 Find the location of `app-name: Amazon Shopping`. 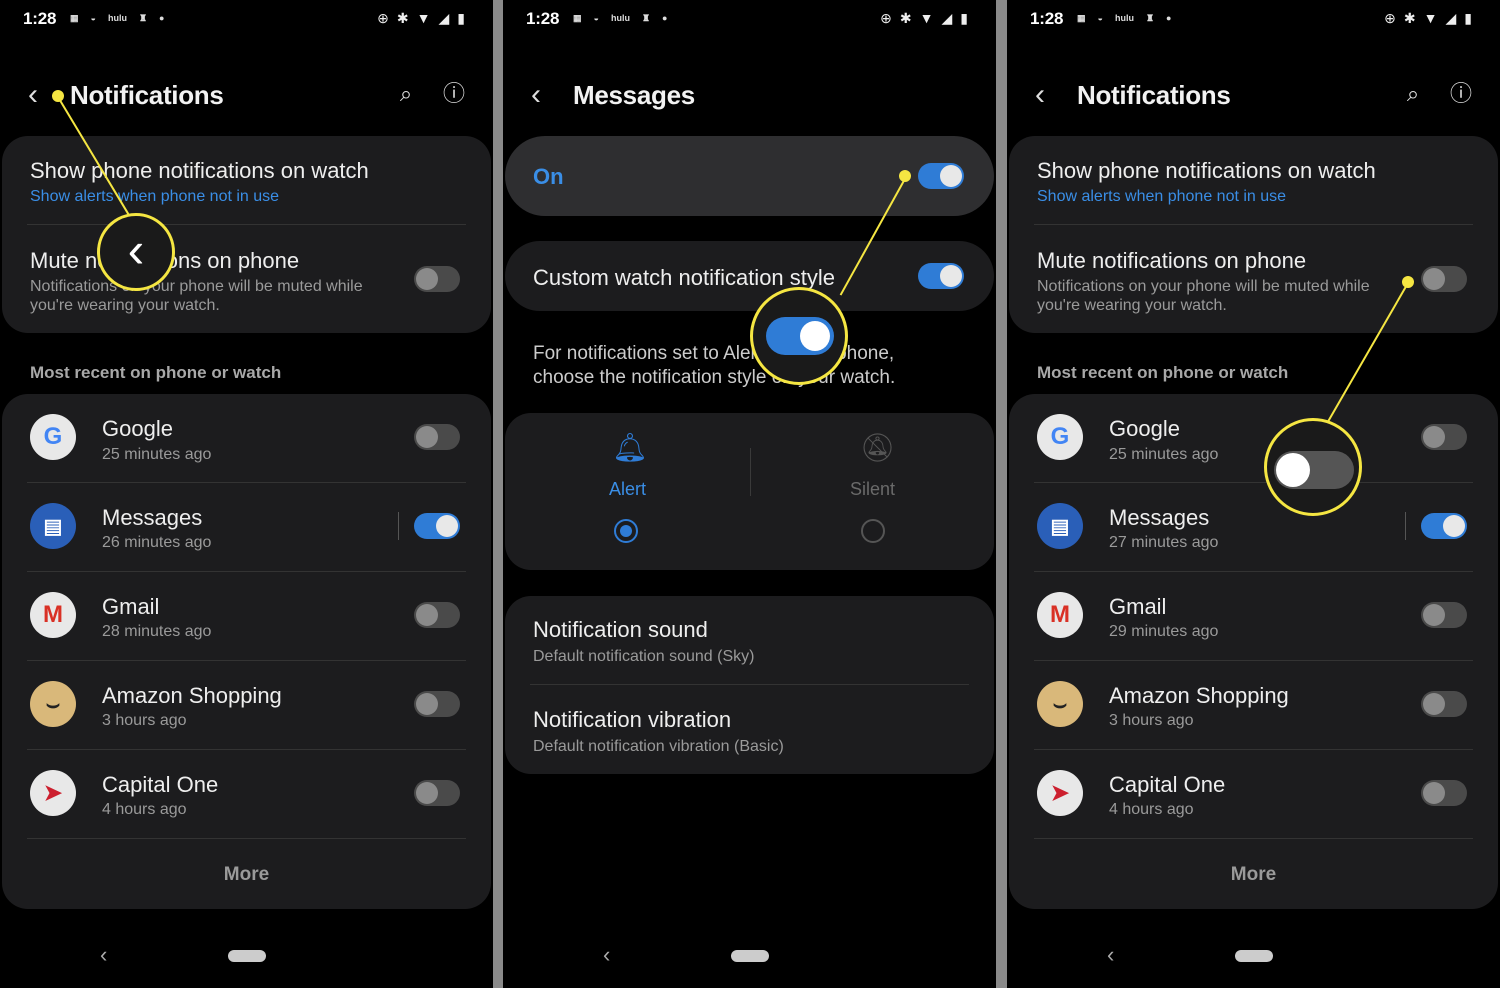

app-name: Amazon Shopping is located at coordinates (1199, 695).